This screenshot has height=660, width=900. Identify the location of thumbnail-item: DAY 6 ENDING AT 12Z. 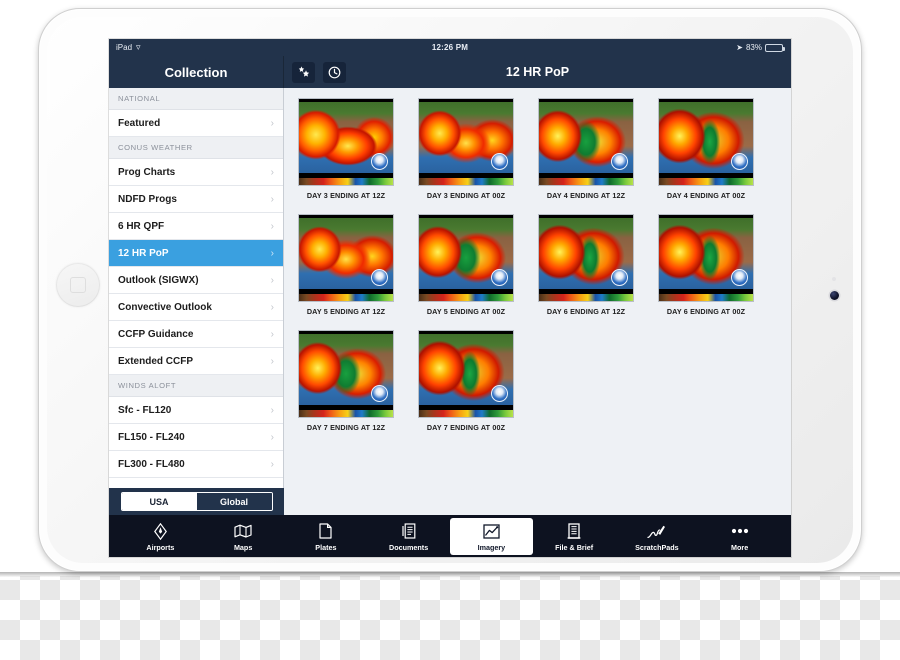
(598, 265).